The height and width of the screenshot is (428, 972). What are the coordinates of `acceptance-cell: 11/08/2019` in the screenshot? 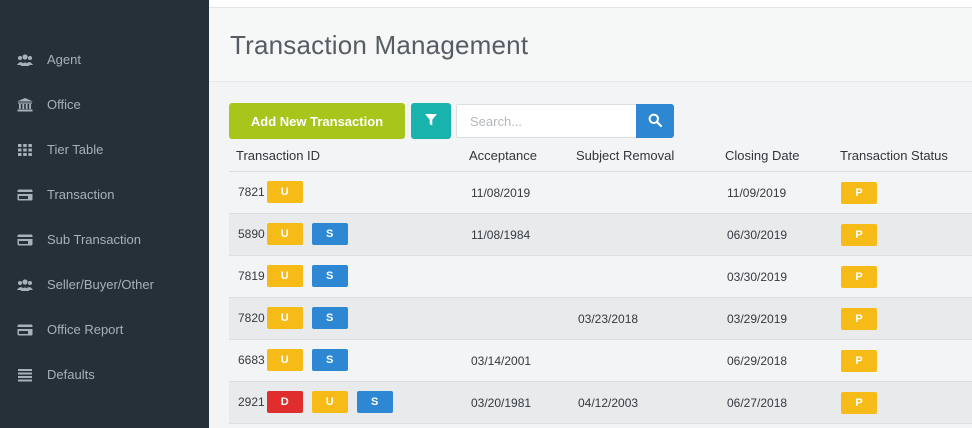 It's located at (501, 193).